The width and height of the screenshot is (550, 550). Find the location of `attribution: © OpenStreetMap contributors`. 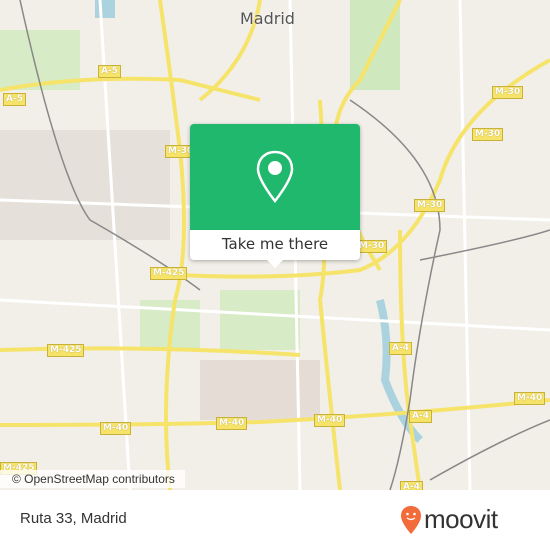

attribution: © OpenStreetMap contributors is located at coordinates (92, 479).